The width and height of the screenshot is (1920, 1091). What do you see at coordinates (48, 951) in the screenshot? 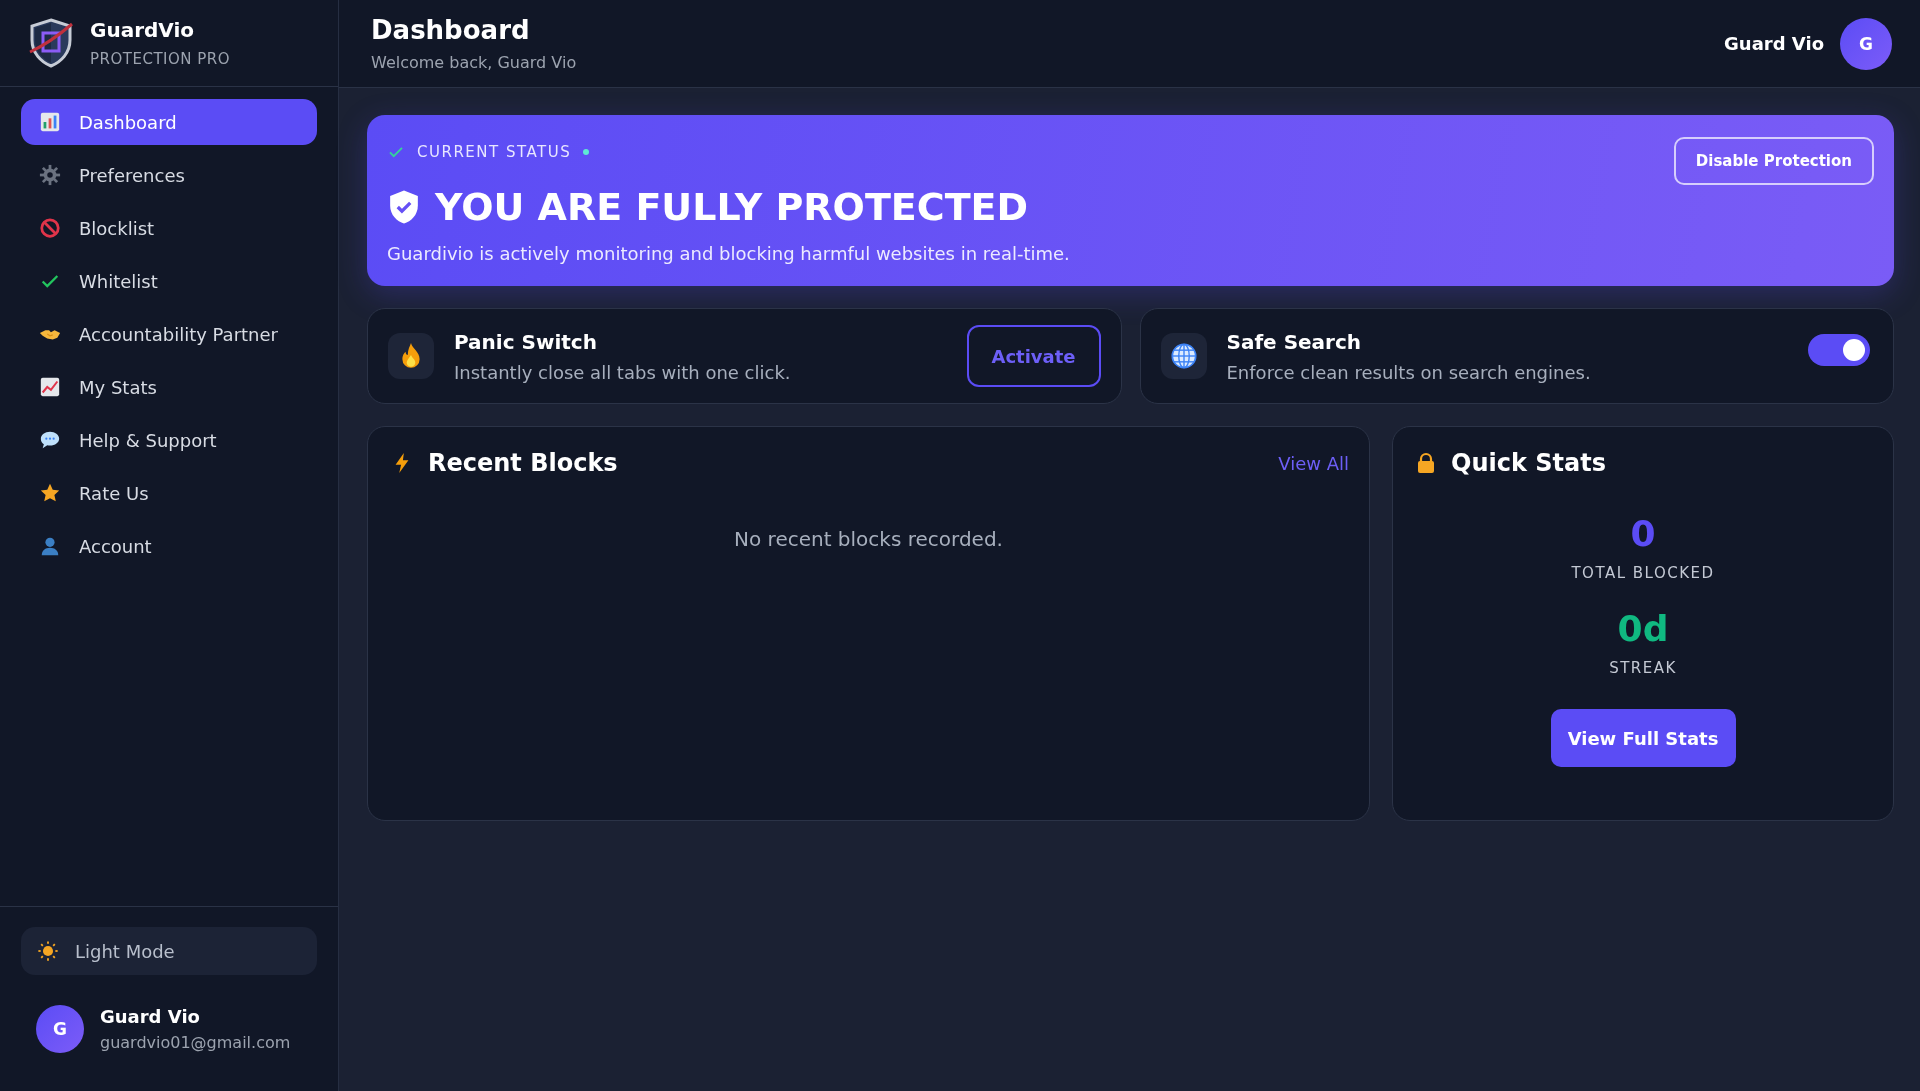
I see `sun-icon` at bounding box center [48, 951].